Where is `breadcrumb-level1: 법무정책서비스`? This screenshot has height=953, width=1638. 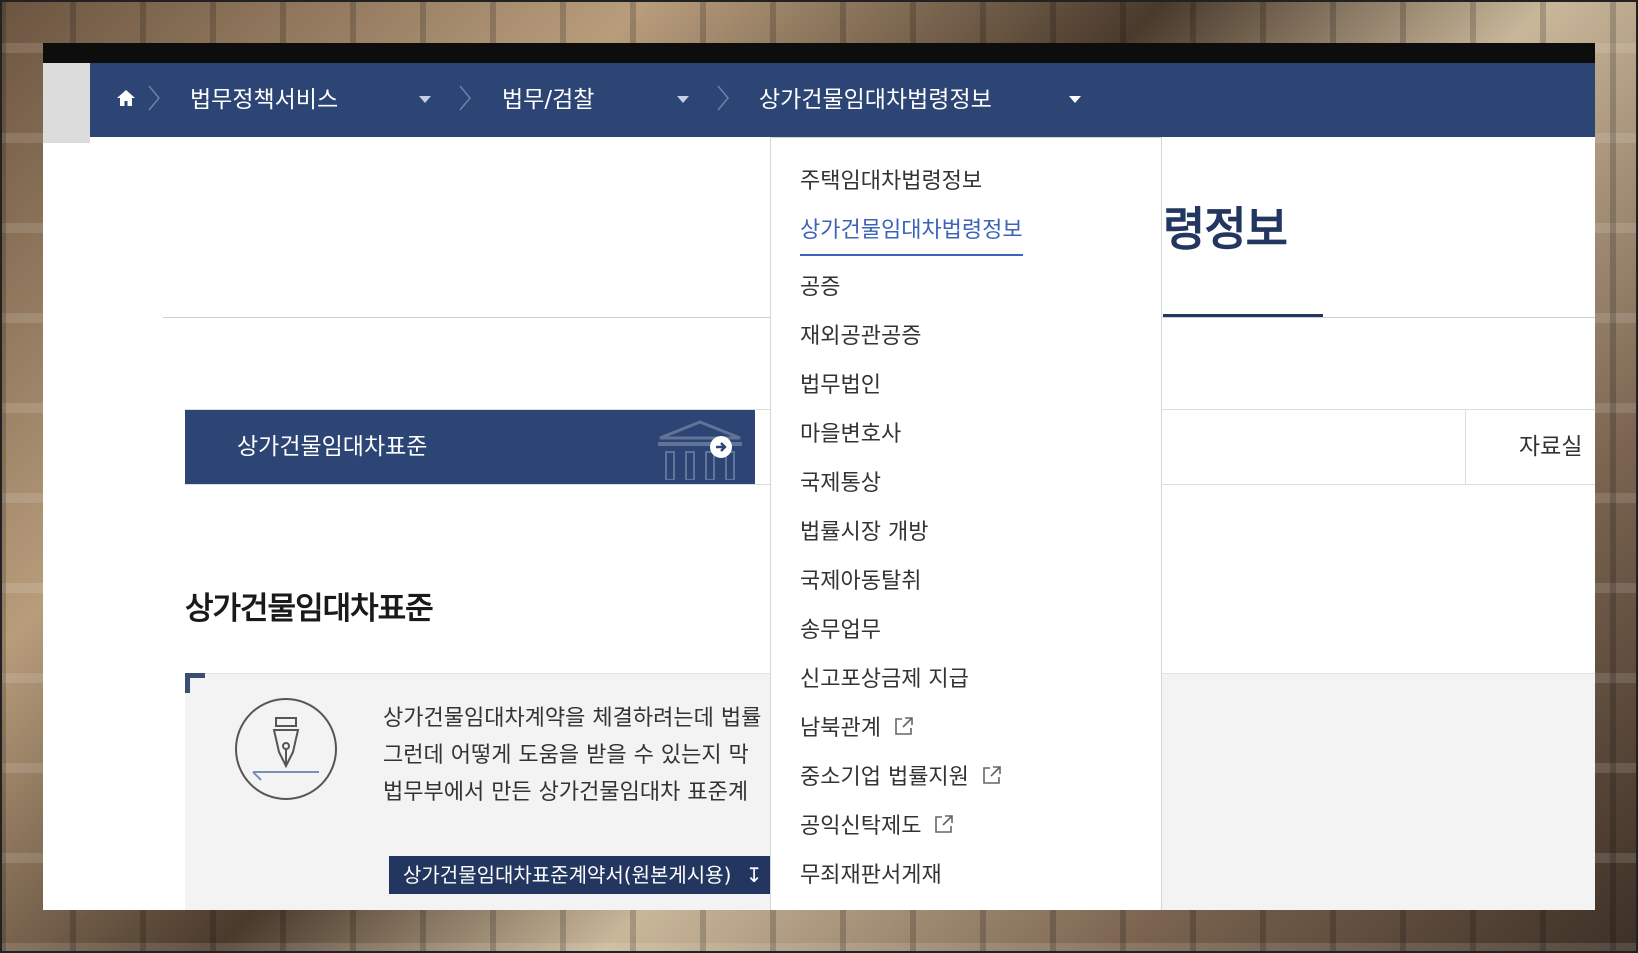 breadcrumb-level1: 법무정책서비스 is located at coordinates (264, 100).